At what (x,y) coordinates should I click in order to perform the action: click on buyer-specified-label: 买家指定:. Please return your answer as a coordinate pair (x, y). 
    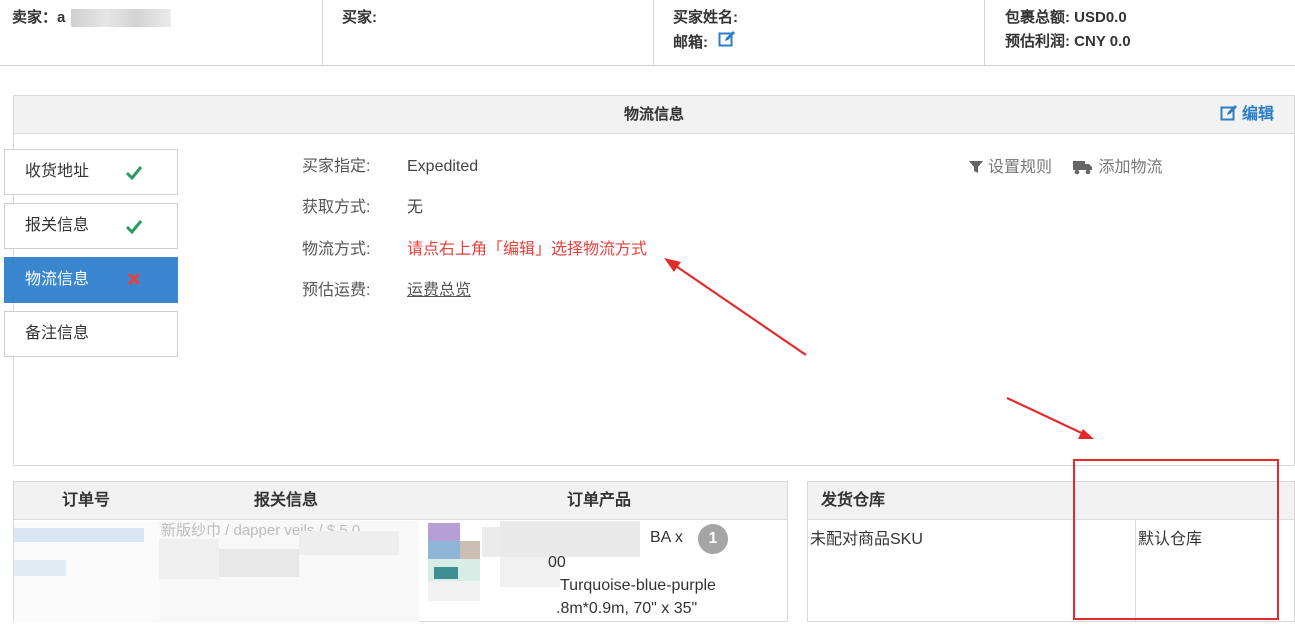
    Looking at the image, I should click on (336, 166).